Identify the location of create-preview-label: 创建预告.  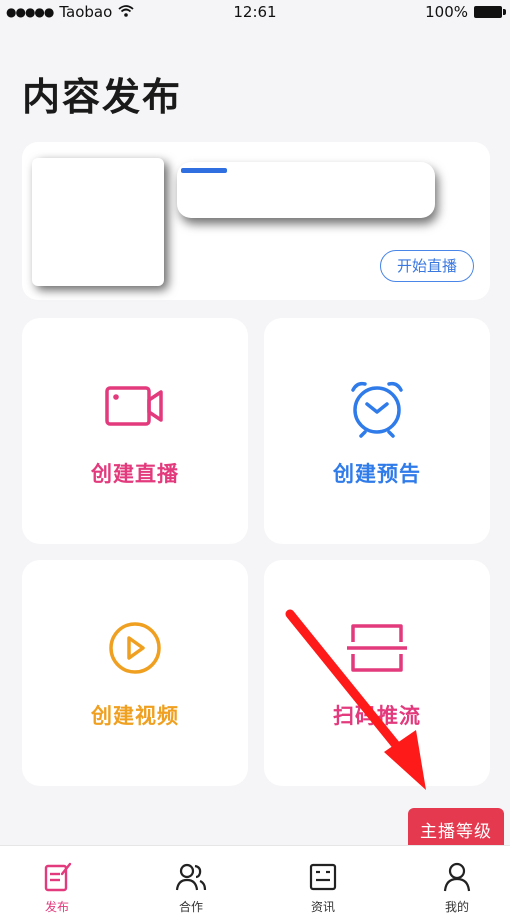
(377, 474).